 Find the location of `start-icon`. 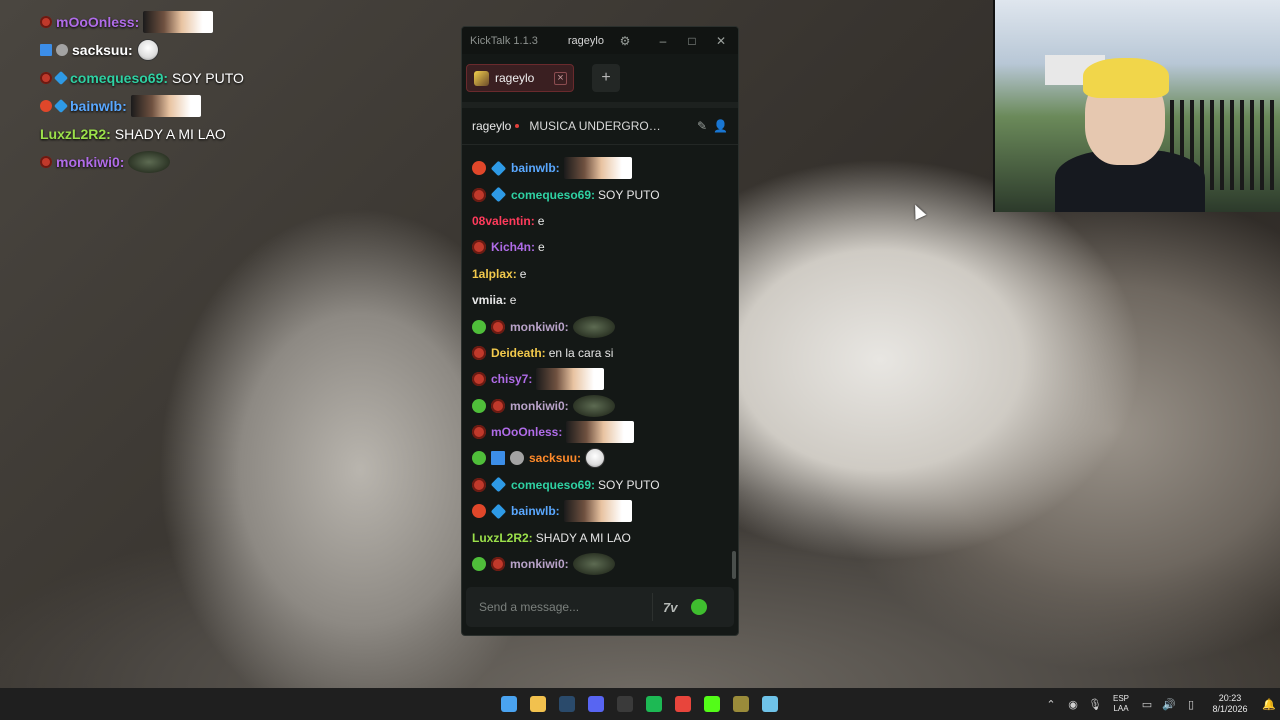

start-icon is located at coordinates (508, 703).